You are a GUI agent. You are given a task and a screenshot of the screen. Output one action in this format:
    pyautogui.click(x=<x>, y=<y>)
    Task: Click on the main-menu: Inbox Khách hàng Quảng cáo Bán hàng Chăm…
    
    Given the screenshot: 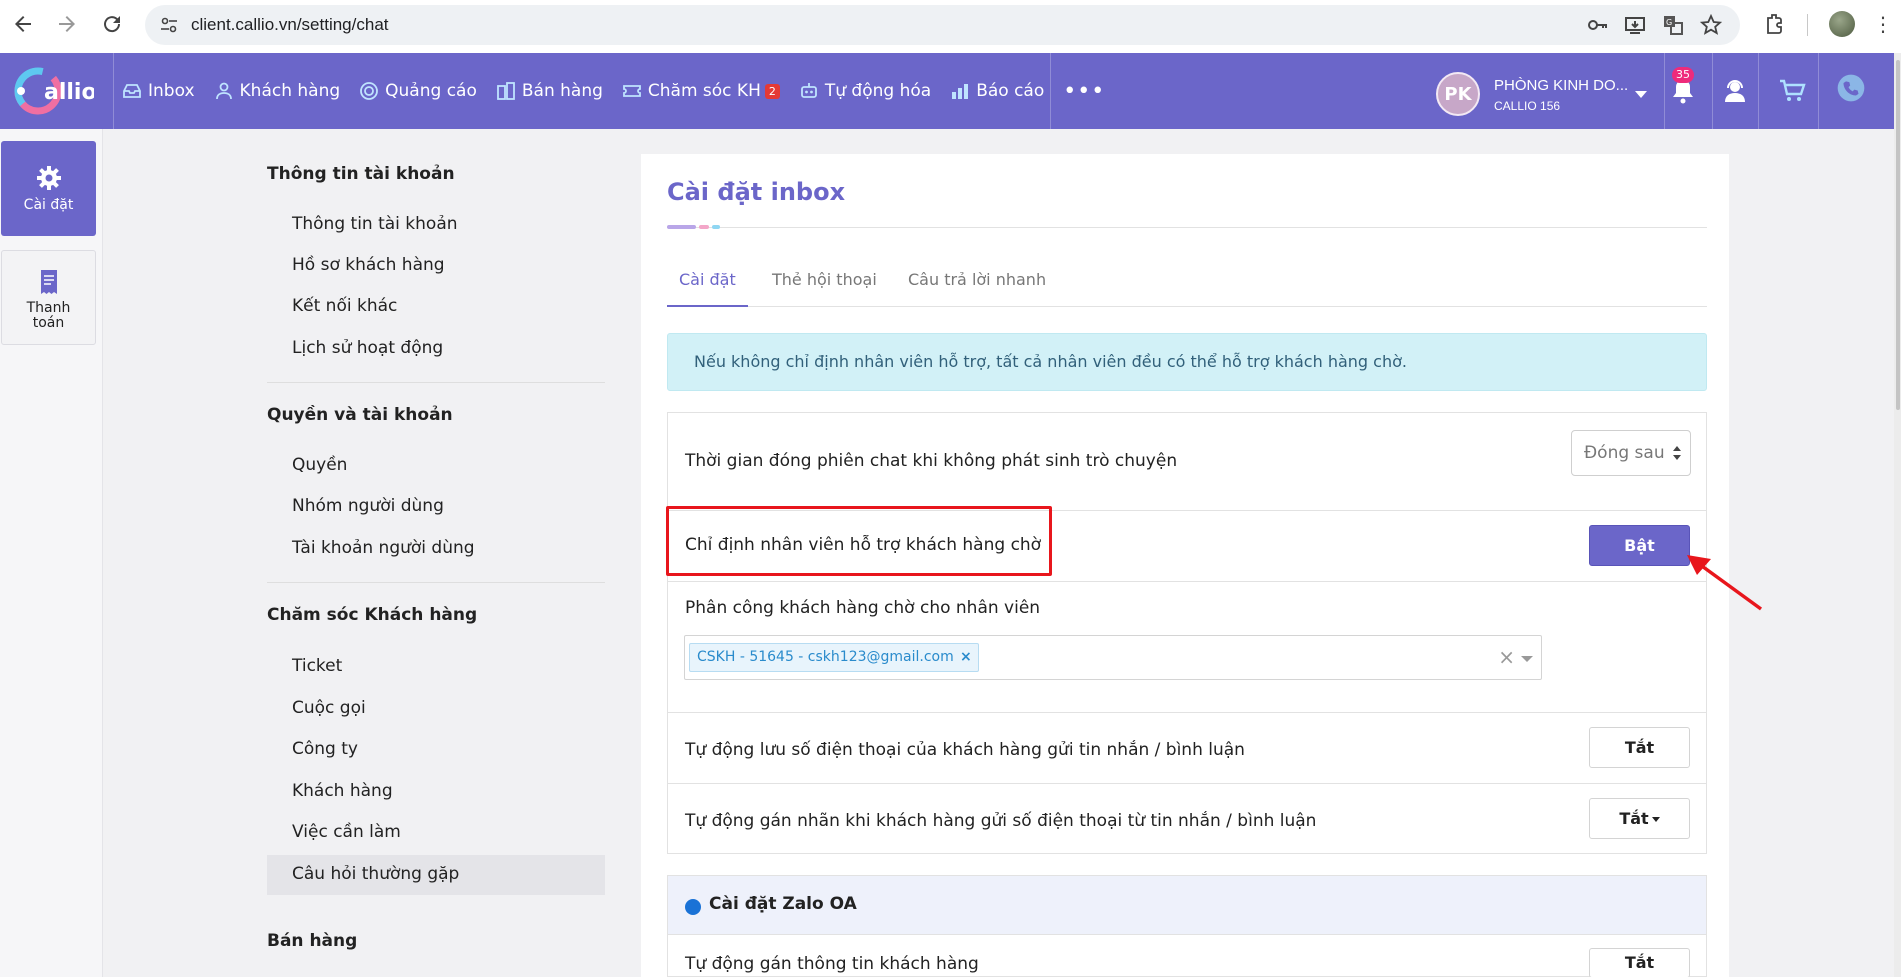 What is the action you would take?
    pyautogui.click(x=613, y=91)
    